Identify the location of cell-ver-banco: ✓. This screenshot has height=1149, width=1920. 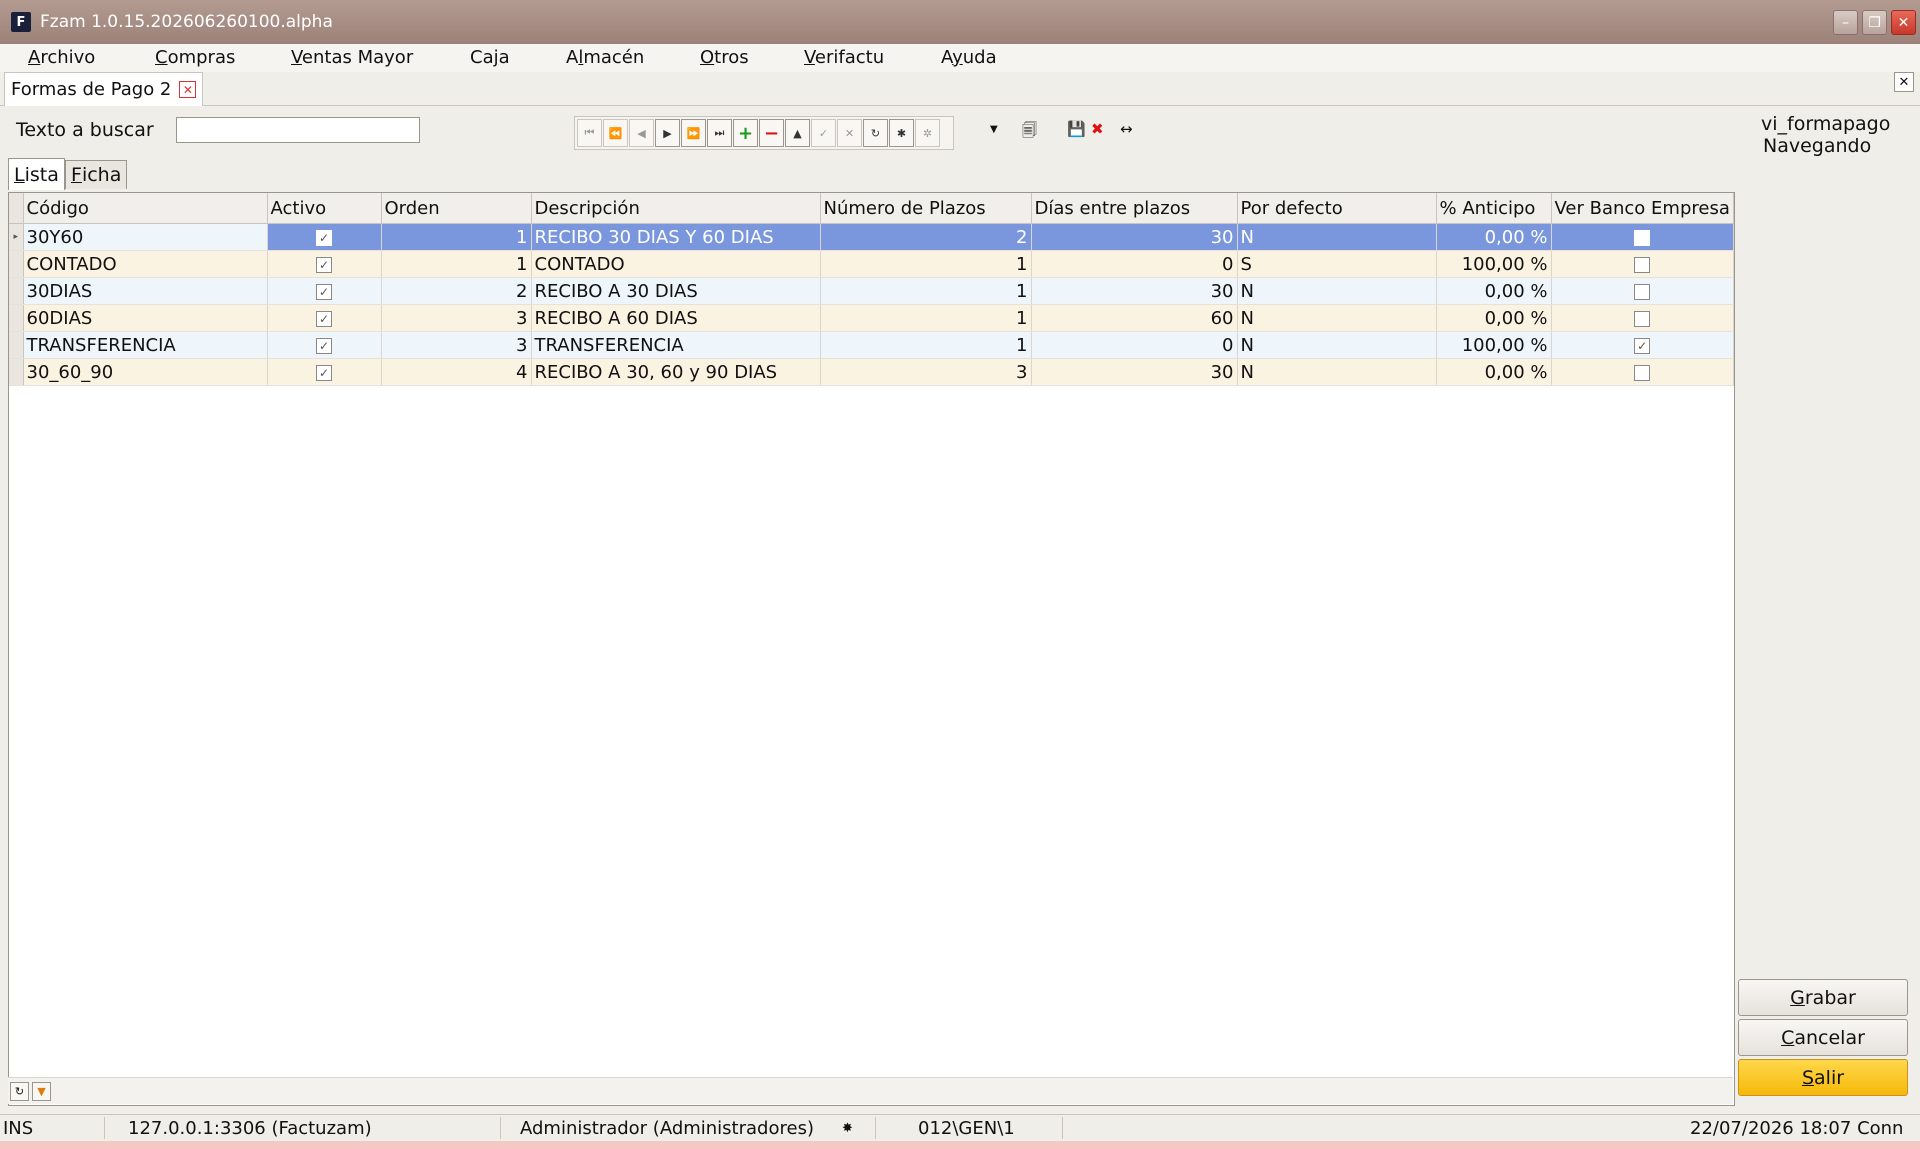
(1642, 345).